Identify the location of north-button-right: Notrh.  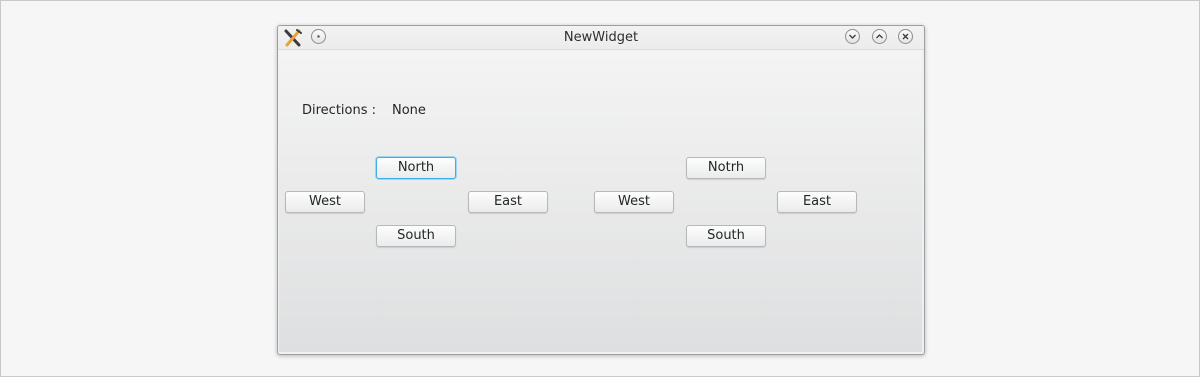
(726, 168).